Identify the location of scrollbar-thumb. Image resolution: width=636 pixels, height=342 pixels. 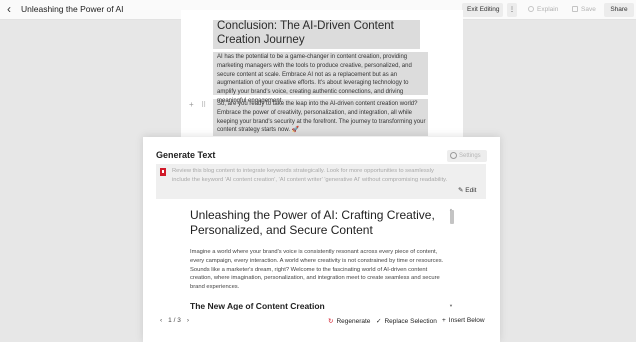
(452, 217).